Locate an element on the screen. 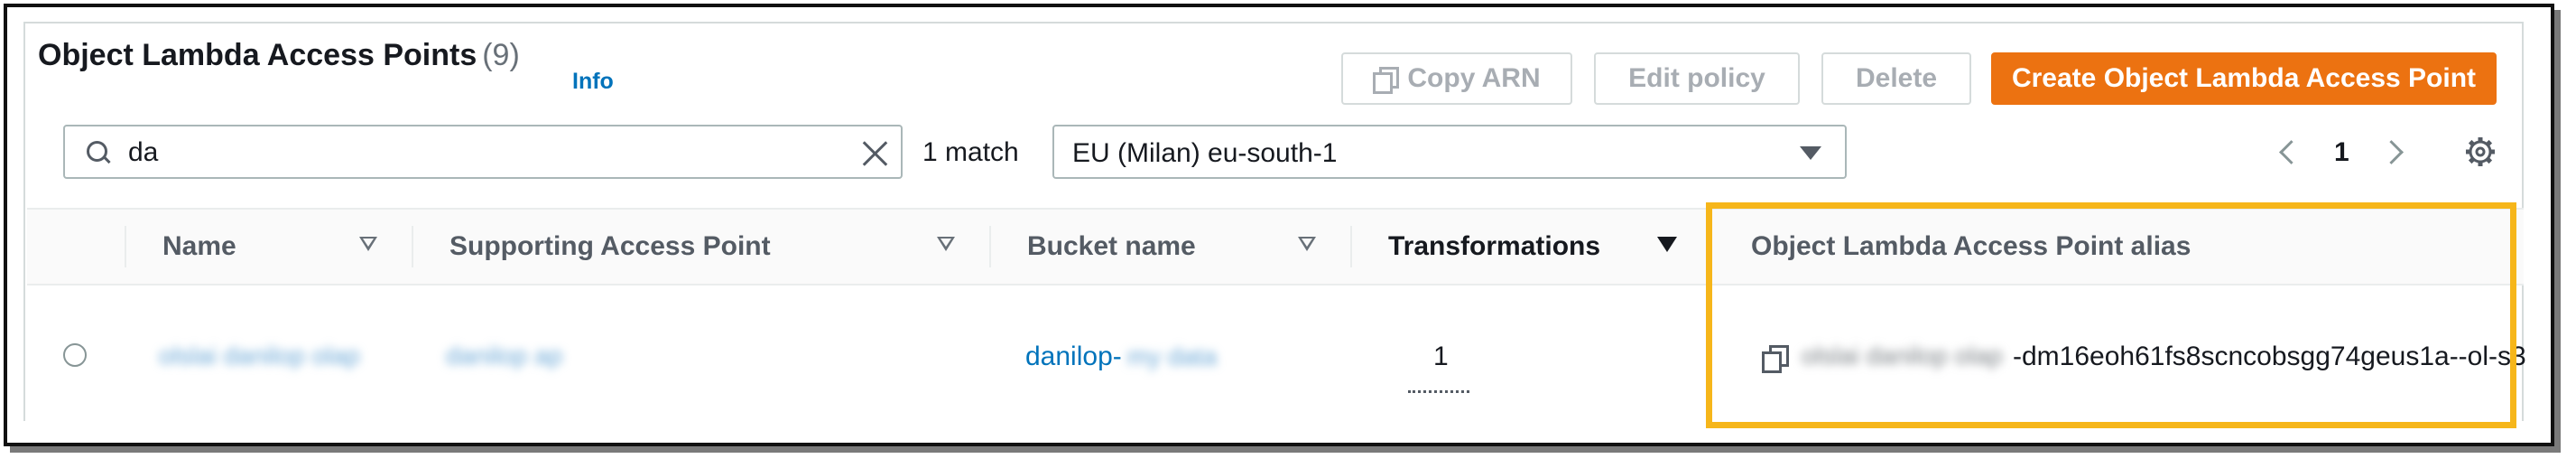  popover-underline is located at coordinates (1438, 391).